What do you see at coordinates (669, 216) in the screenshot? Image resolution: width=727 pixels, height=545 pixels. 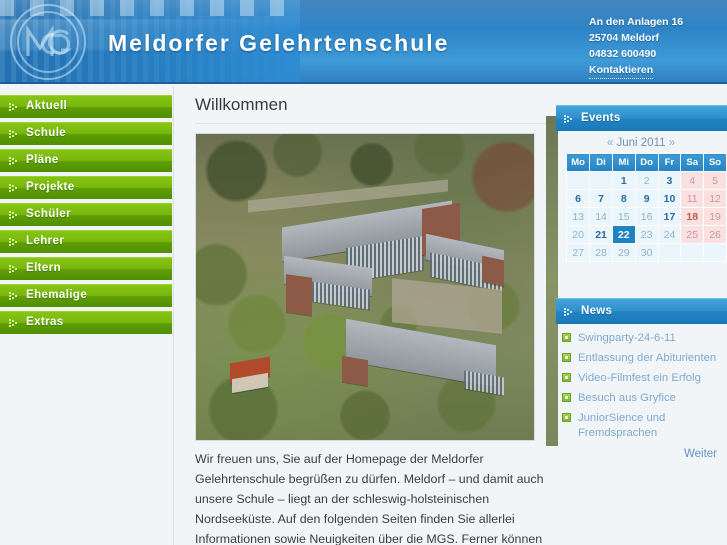 I see `calendar-day-with-event: 17` at bounding box center [669, 216].